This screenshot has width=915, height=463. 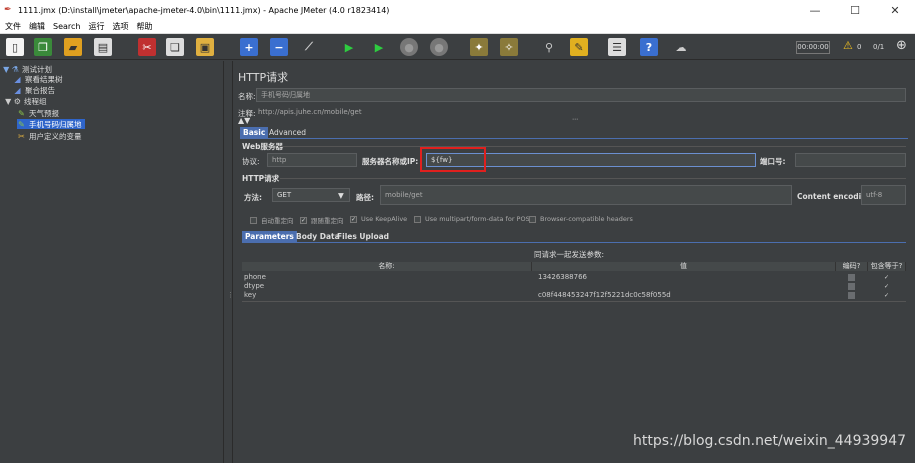 What do you see at coordinates (253, 197) in the screenshot?
I see `method-label: 方法:` at bounding box center [253, 197].